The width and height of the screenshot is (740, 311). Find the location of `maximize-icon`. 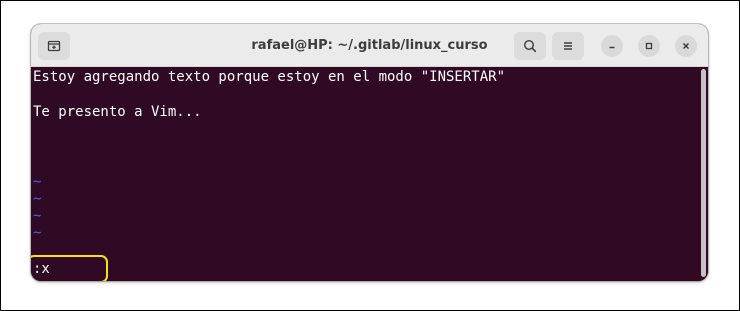

maximize-icon is located at coordinates (649, 46).